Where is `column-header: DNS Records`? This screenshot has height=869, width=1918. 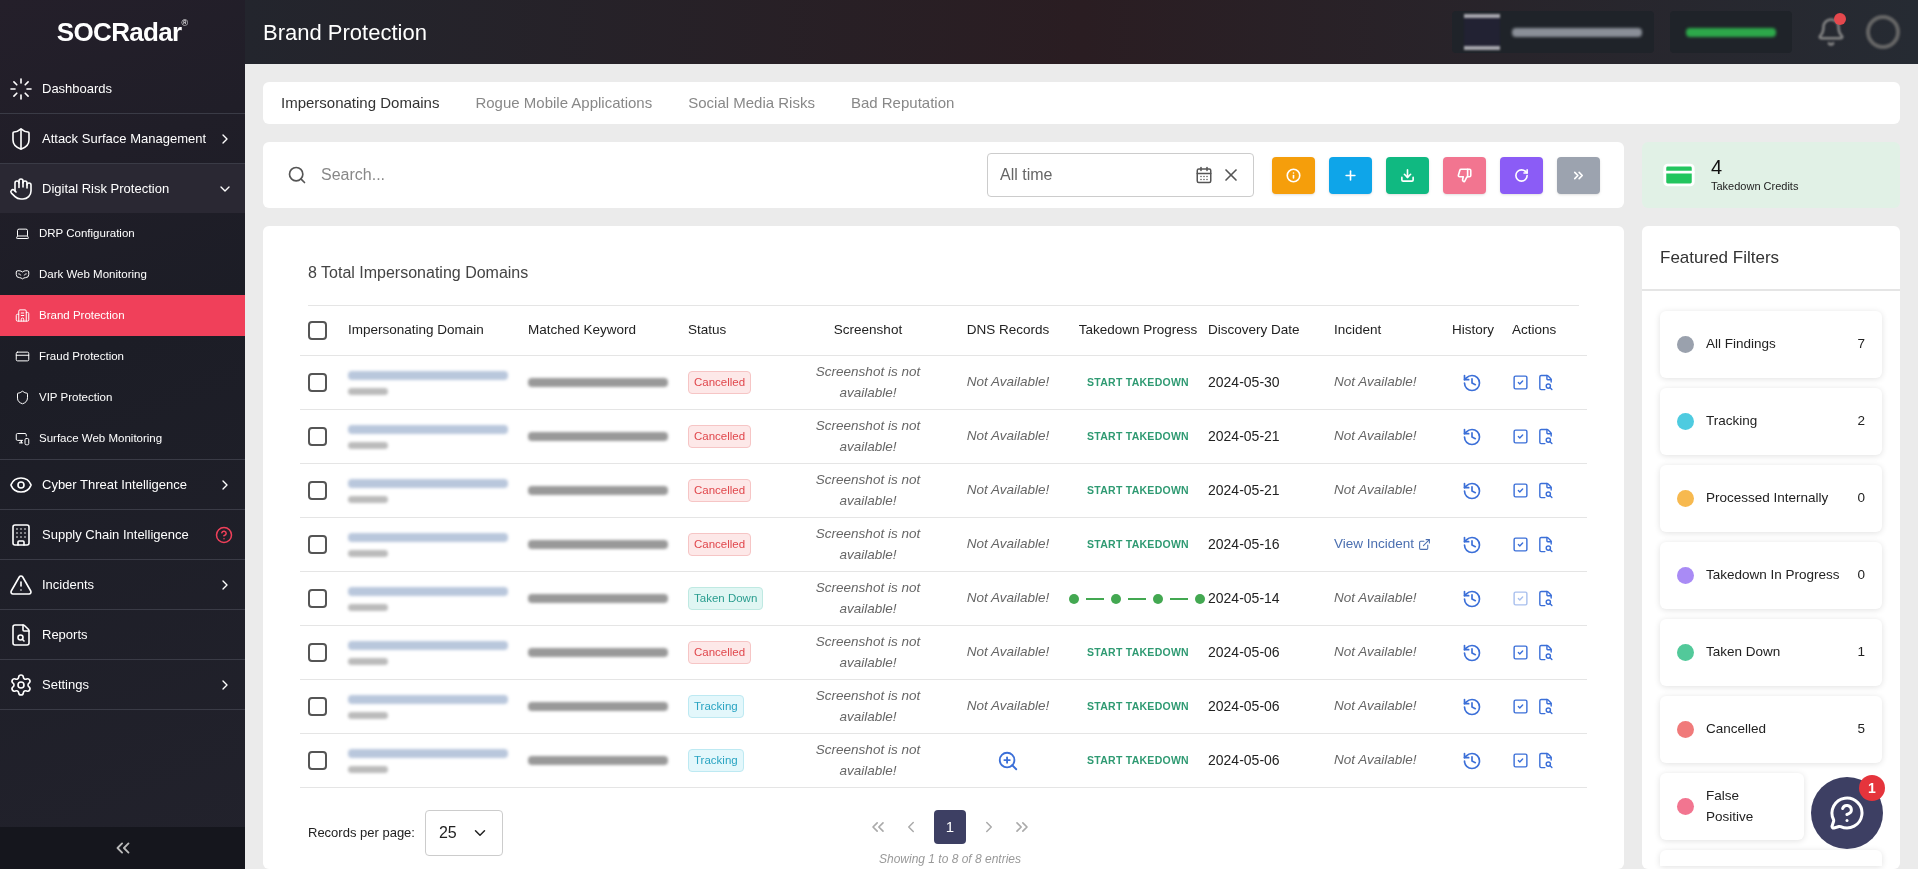 column-header: DNS Records is located at coordinates (1008, 330).